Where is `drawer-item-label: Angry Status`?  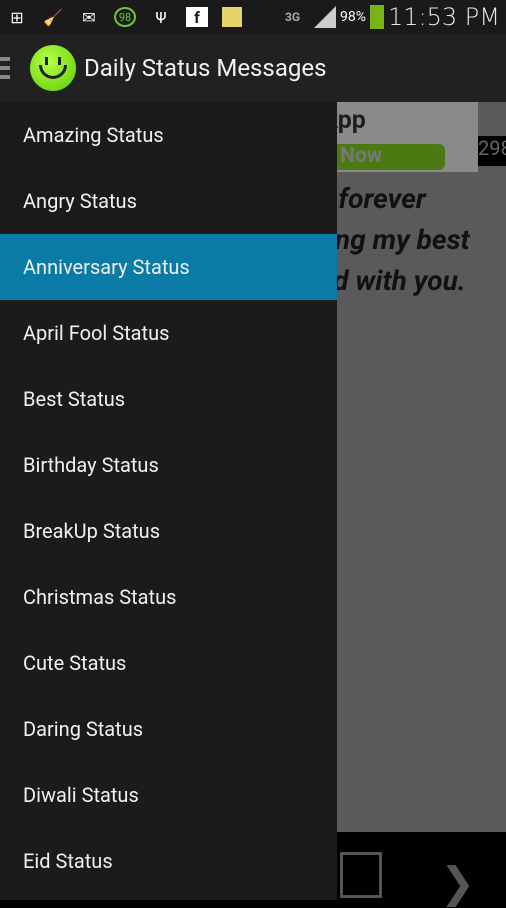
drawer-item-label: Angry Status is located at coordinates (80, 201).